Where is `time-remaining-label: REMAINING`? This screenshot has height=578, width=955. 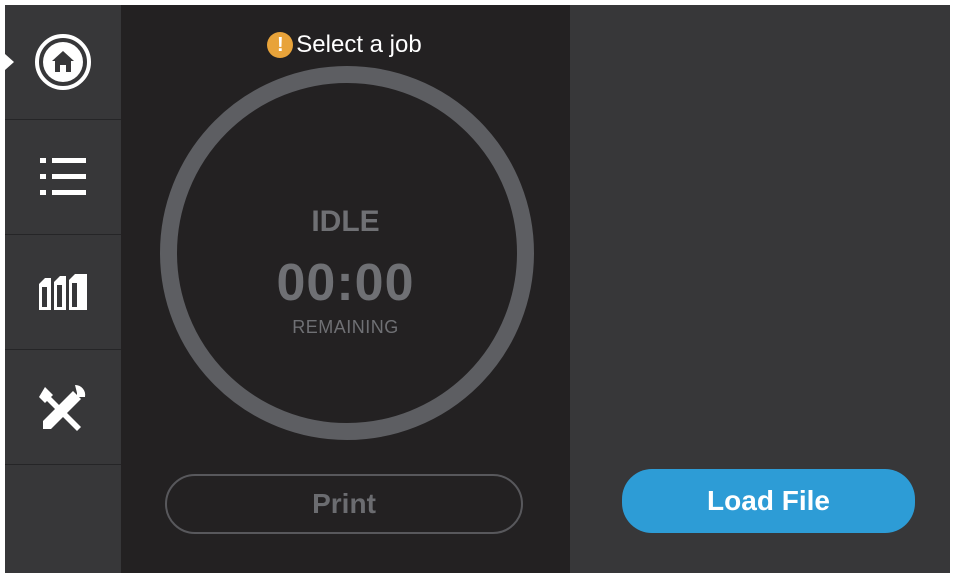
time-remaining-label: REMAINING is located at coordinates (345, 327).